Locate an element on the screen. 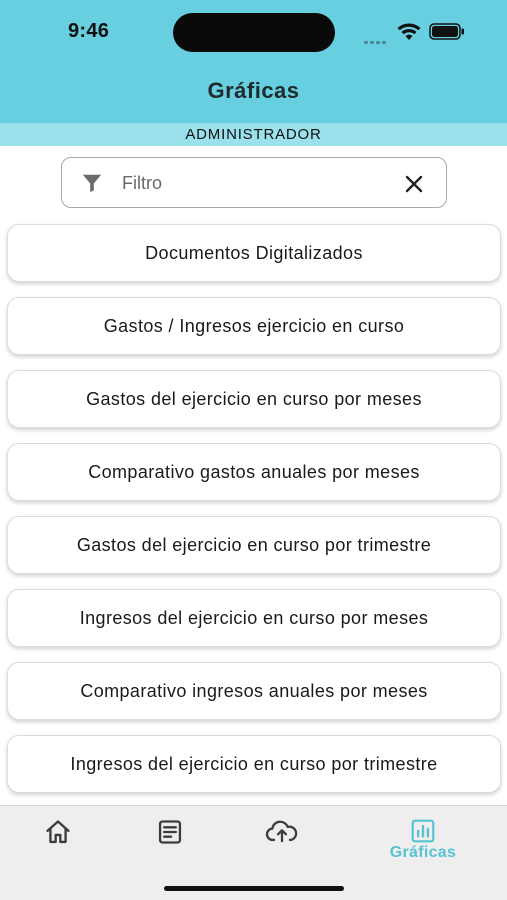  list-item-documentos-digitalizados: Documentos Digitalizados is located at coordinates (254, 253).